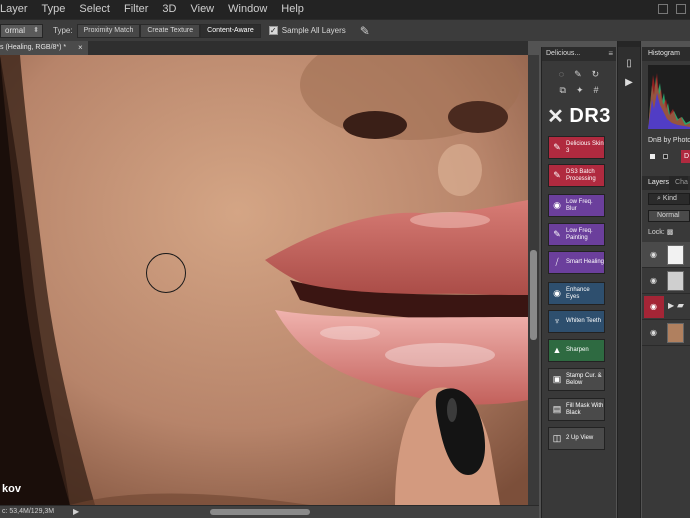  I want to click on menu-window: Window, so click(247, 9).